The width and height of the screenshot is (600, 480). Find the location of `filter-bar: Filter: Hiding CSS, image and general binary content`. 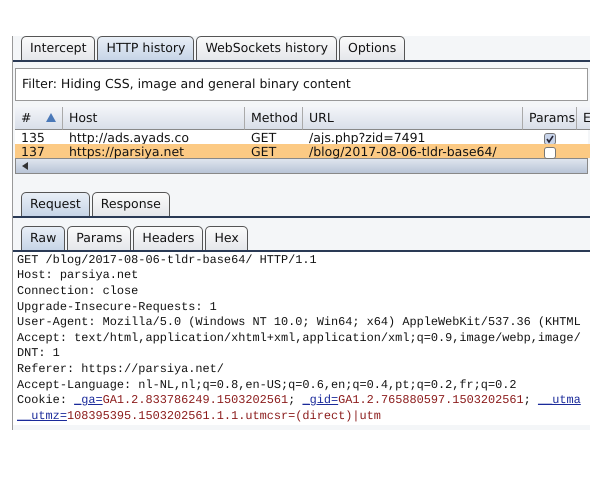

filter-bar: Filter: Hiding CSS, image and general binary content is located at coordinates (301, 84).